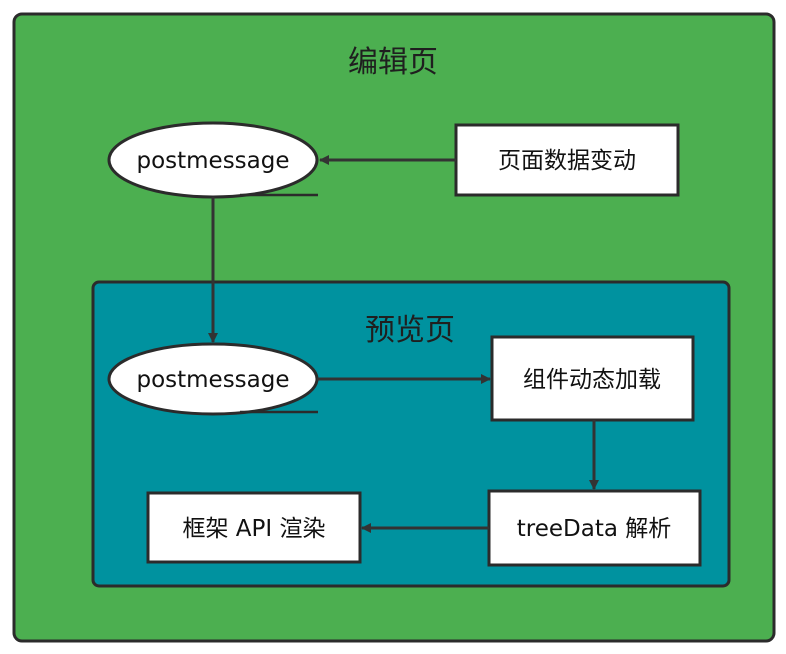  I want to click on editor-postmessage-node: postmessage, so click(213, 160).